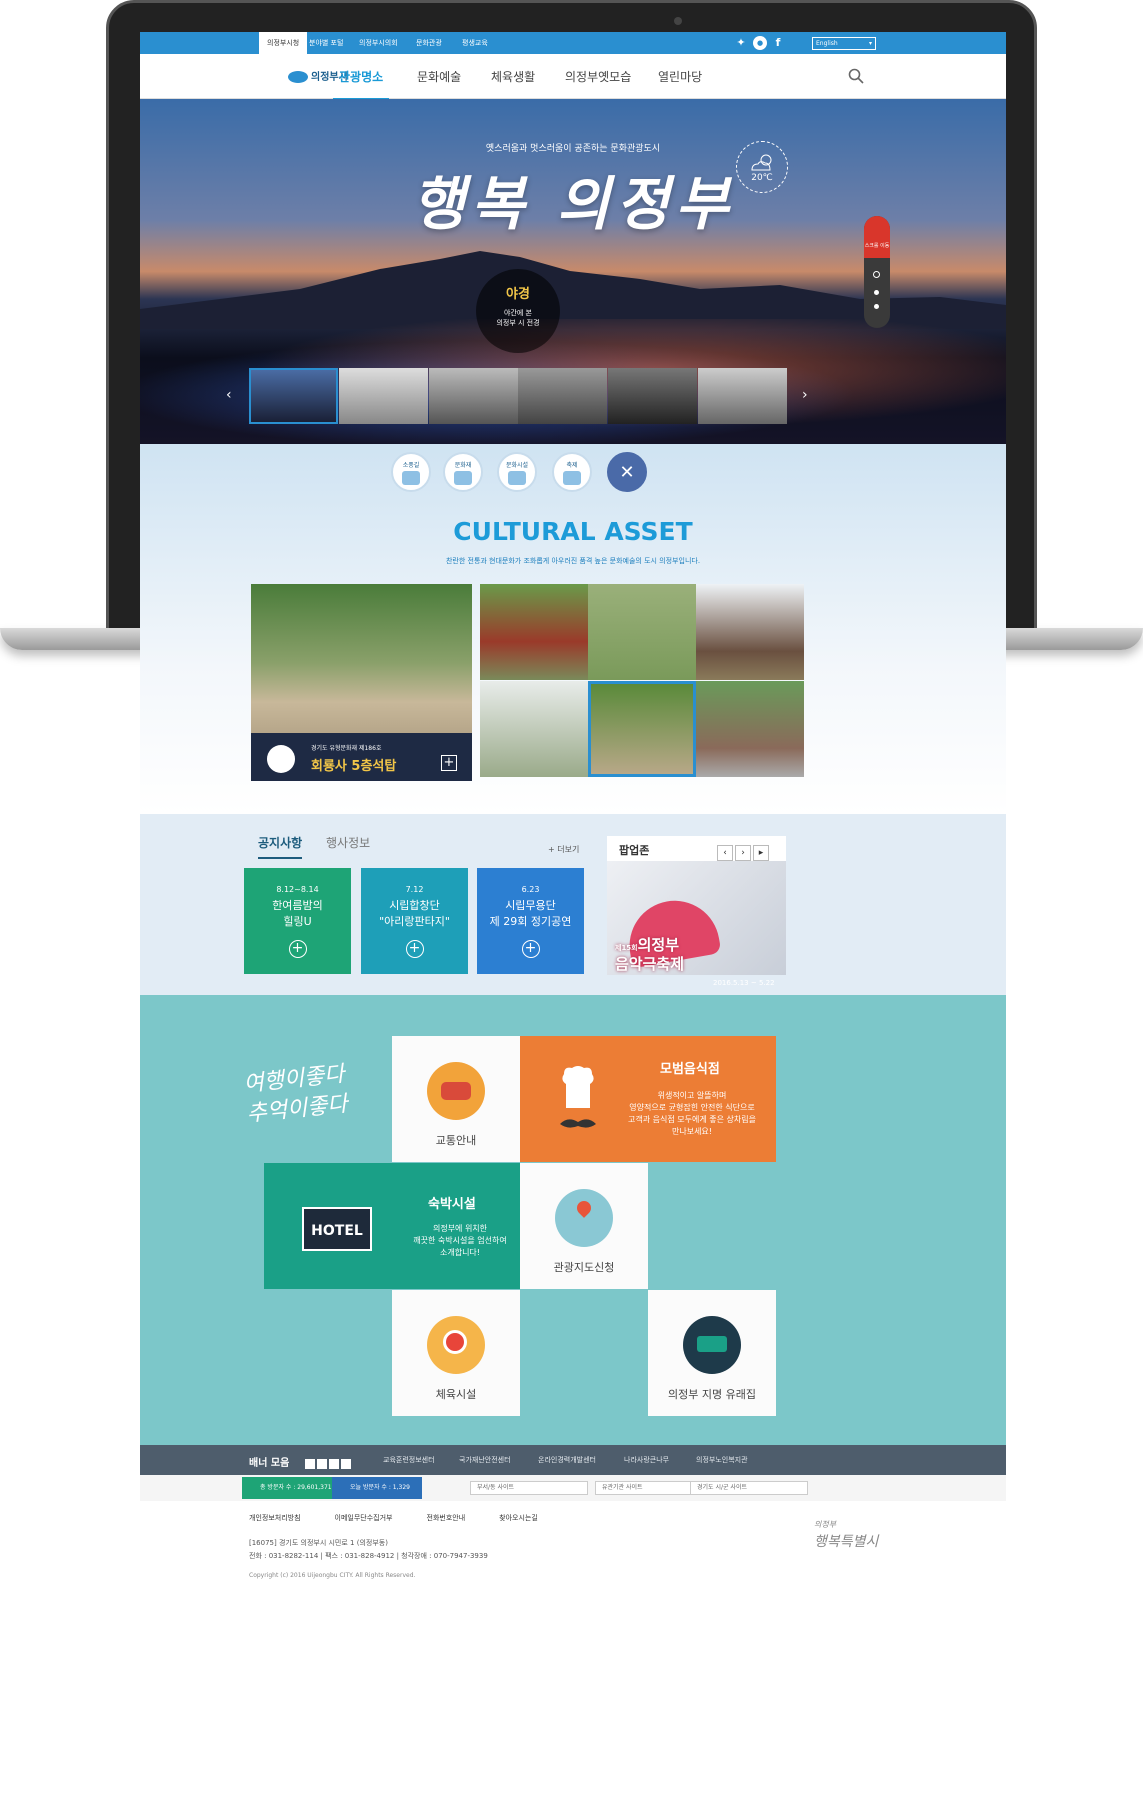 The image size is (1143, 1815). What do you see at coordinates (572, 478) in the screenshot?
I see `firework-icon` at bounding box center [572, 478].